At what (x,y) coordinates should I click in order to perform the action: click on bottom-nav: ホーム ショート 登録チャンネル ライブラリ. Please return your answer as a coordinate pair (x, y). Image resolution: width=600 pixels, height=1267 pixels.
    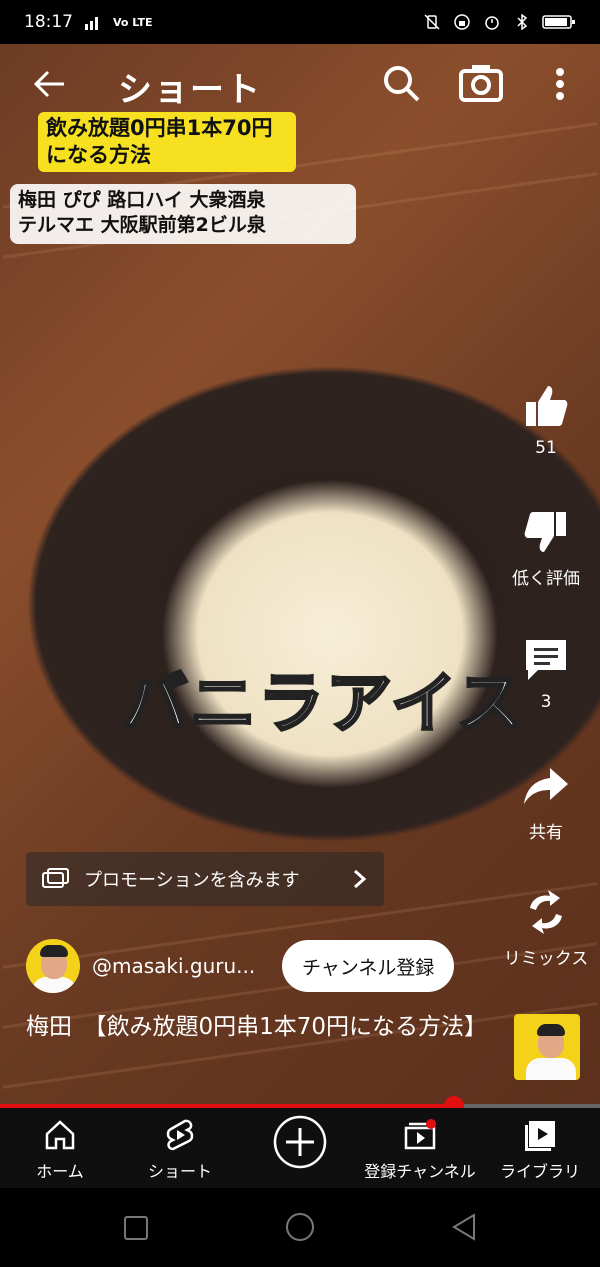
    Looking at the image, I should click on (300, 1148).